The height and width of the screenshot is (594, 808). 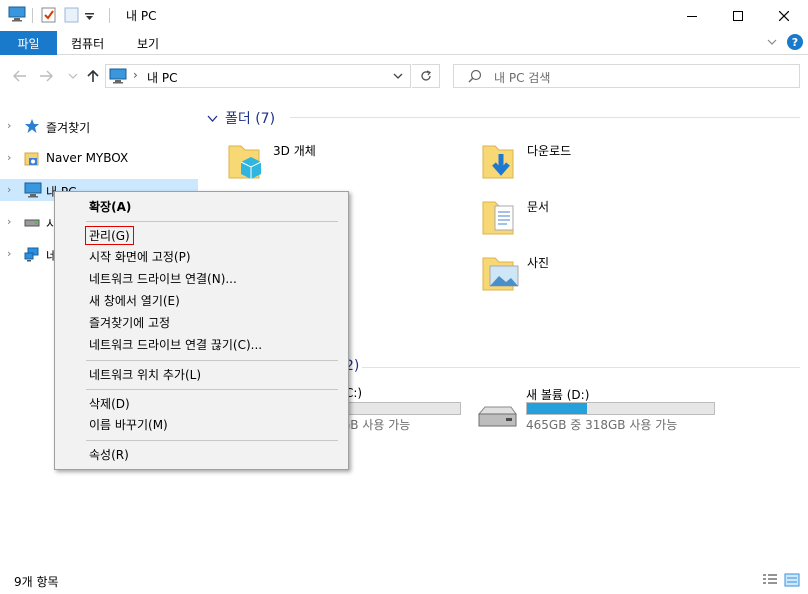 What do you see at coordinates (497, 418) in the screenshot?
I see `hard-drive-icon` at bounding box center [497, 418].